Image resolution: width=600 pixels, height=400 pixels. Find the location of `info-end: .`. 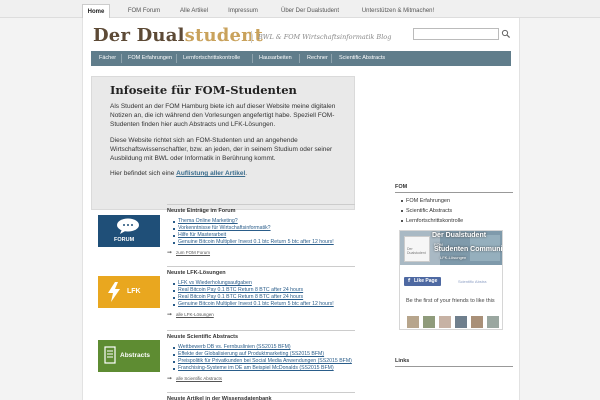

info-end: . is located at coordinates (246, 174).